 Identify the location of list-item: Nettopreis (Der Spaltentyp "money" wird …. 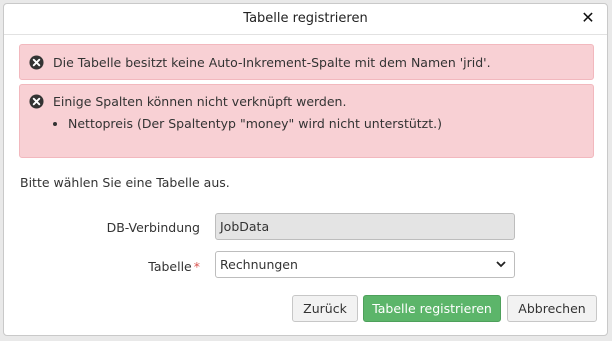
(255, 123).